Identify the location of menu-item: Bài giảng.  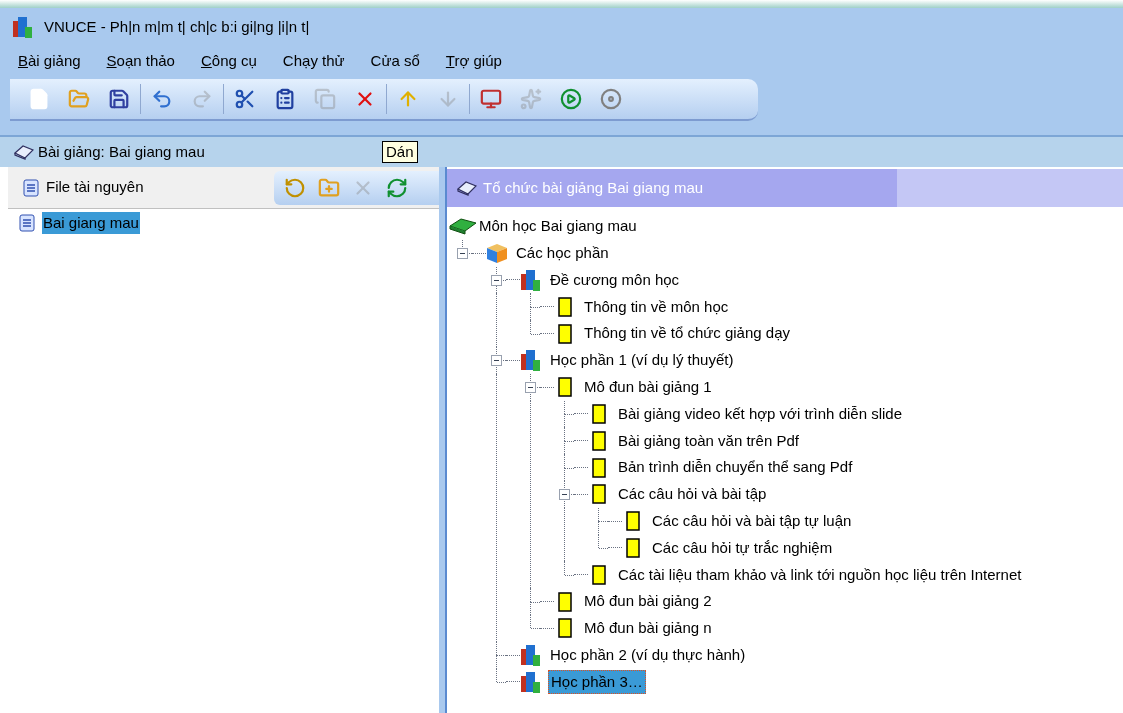
(49, 61).